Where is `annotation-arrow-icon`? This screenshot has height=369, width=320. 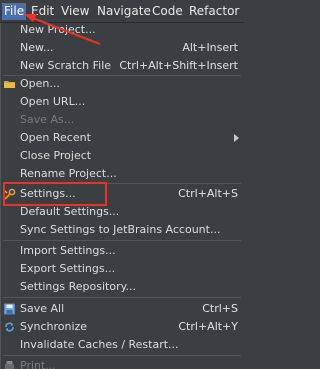 annotation-arrow-icon is located at coordinates (62, 30).